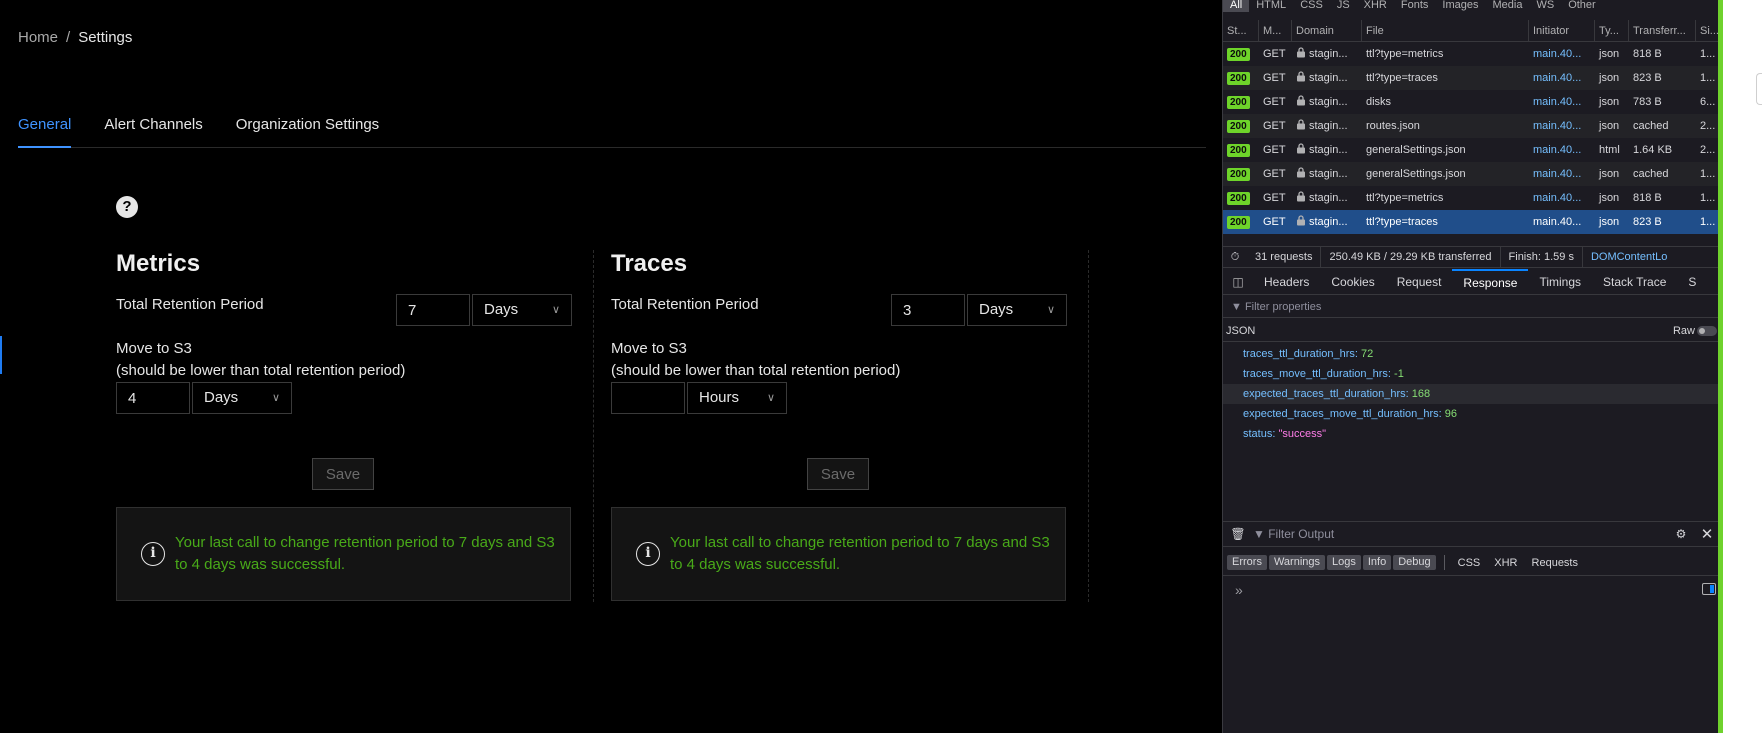 The image size is (1762, 733). Describe the element at coordinates (1471, 434) in the screenshot. I see `json-property-row: status: "success"` at that location.